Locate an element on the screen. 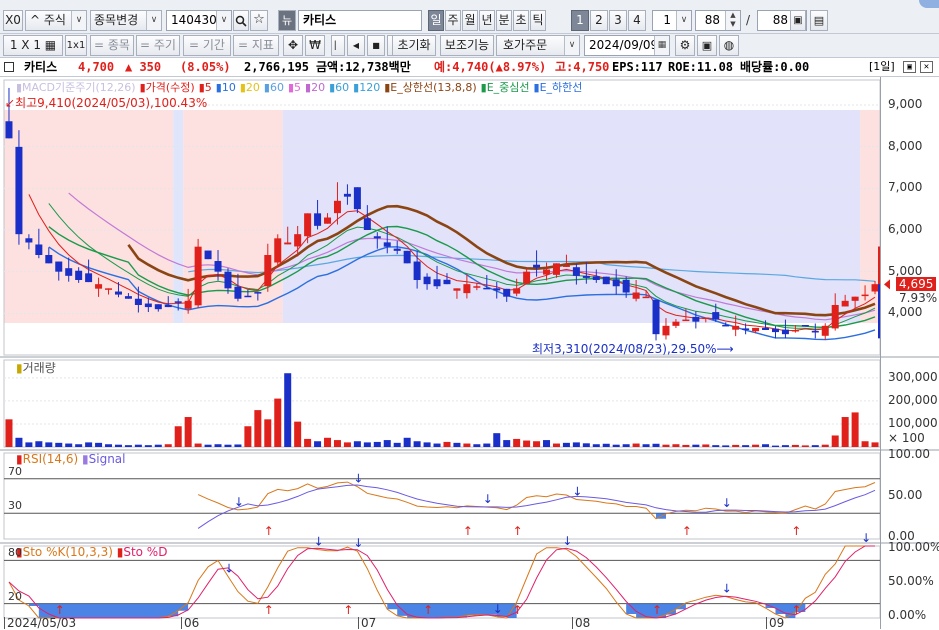 Image resolution: width=939 pixels, height=630 pixels. count-value: 88 is located at coordinates (712, 20).